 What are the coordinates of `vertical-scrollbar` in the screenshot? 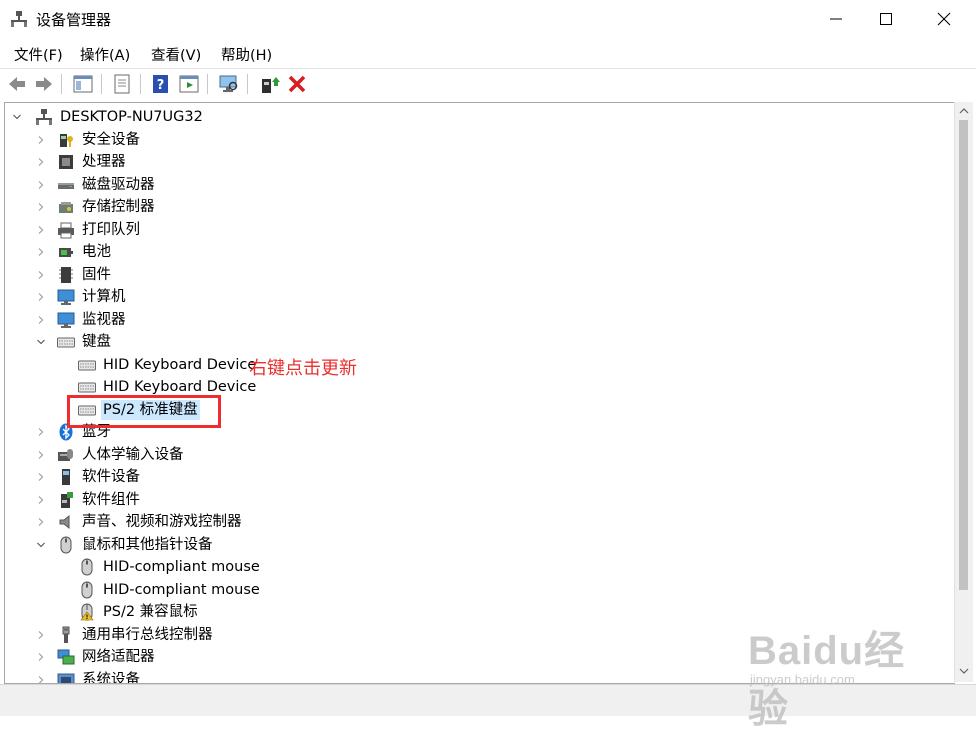 It's located at (963, 392).